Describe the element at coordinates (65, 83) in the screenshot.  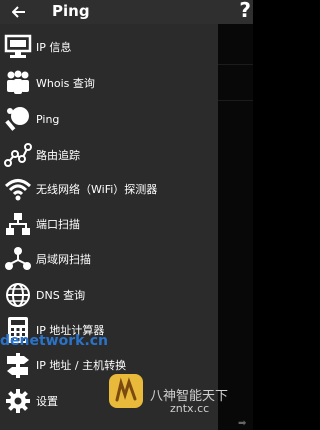
I see `menu-item-label: Whois 查询` at that location.